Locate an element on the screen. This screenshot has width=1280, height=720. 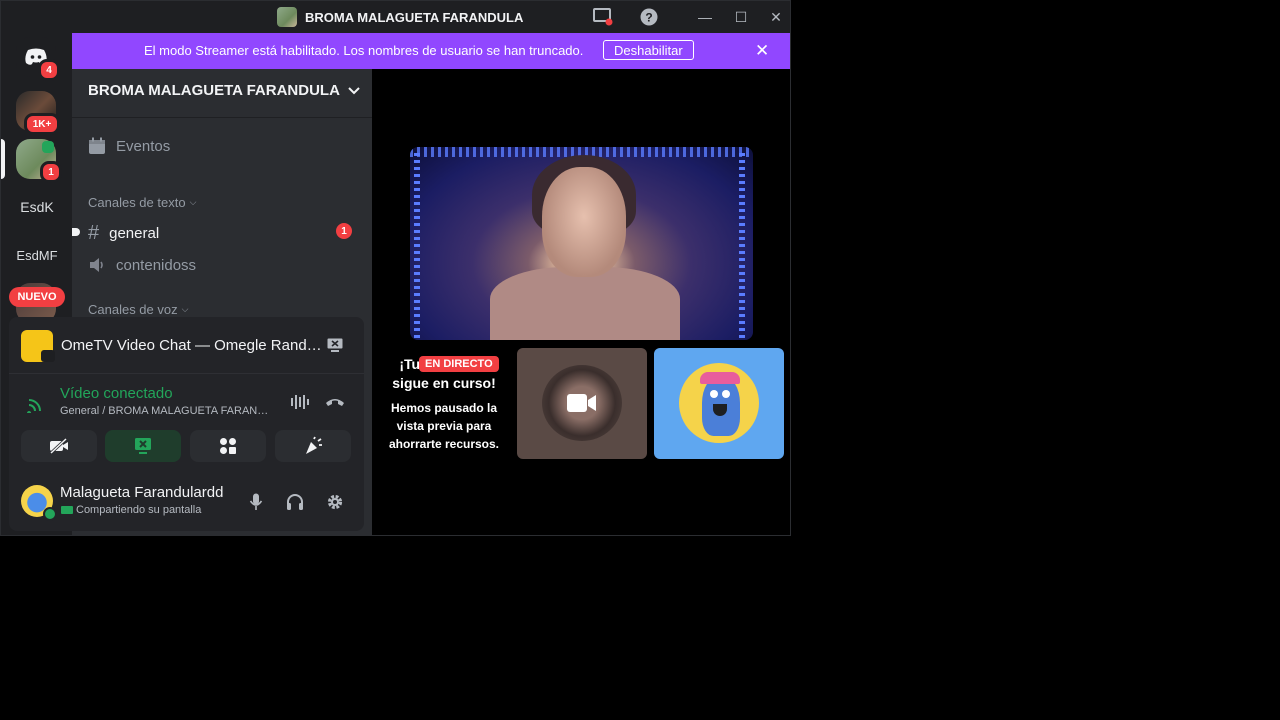
disconnect-icon is located at coordinates (335, 402).